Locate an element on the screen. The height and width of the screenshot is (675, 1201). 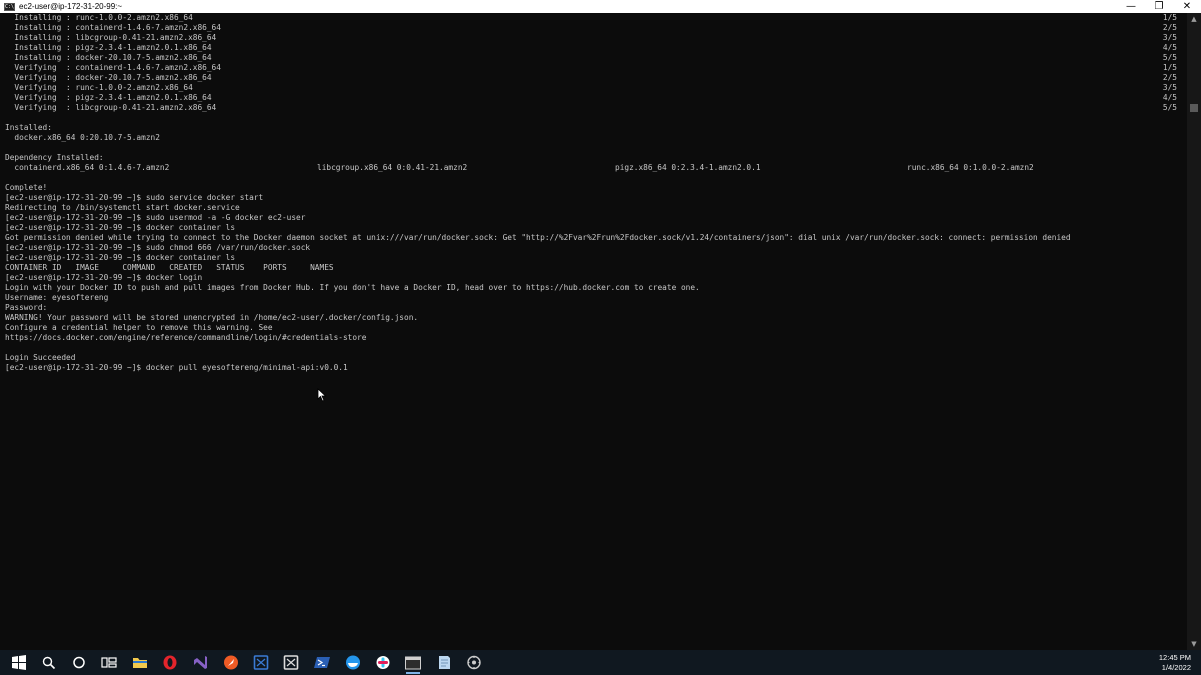
taskbar-terminal is located at coordinates (413, 664).